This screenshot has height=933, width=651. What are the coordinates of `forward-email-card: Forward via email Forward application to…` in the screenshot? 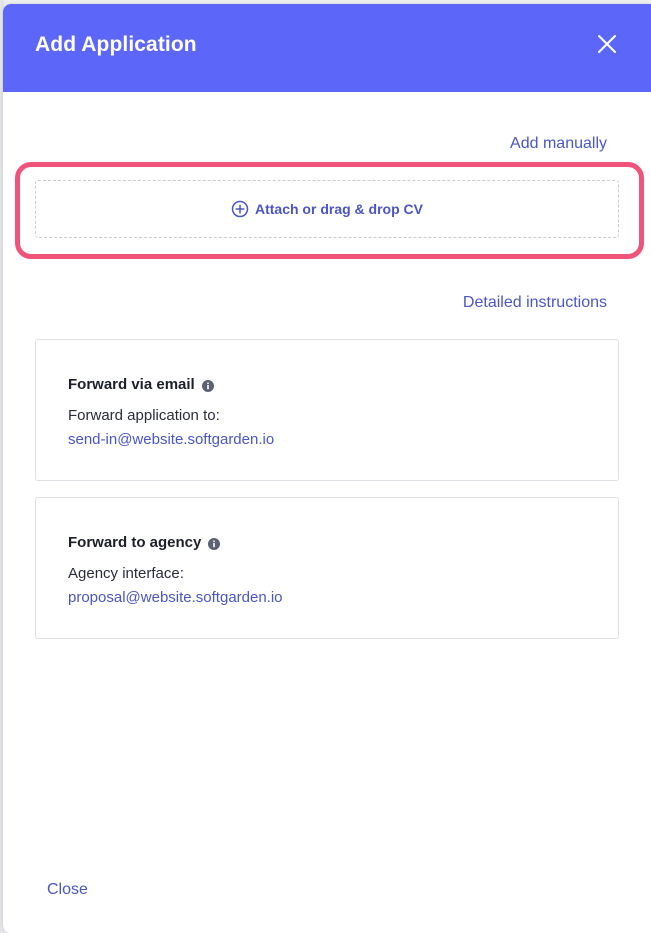 It's located at (327, 410).